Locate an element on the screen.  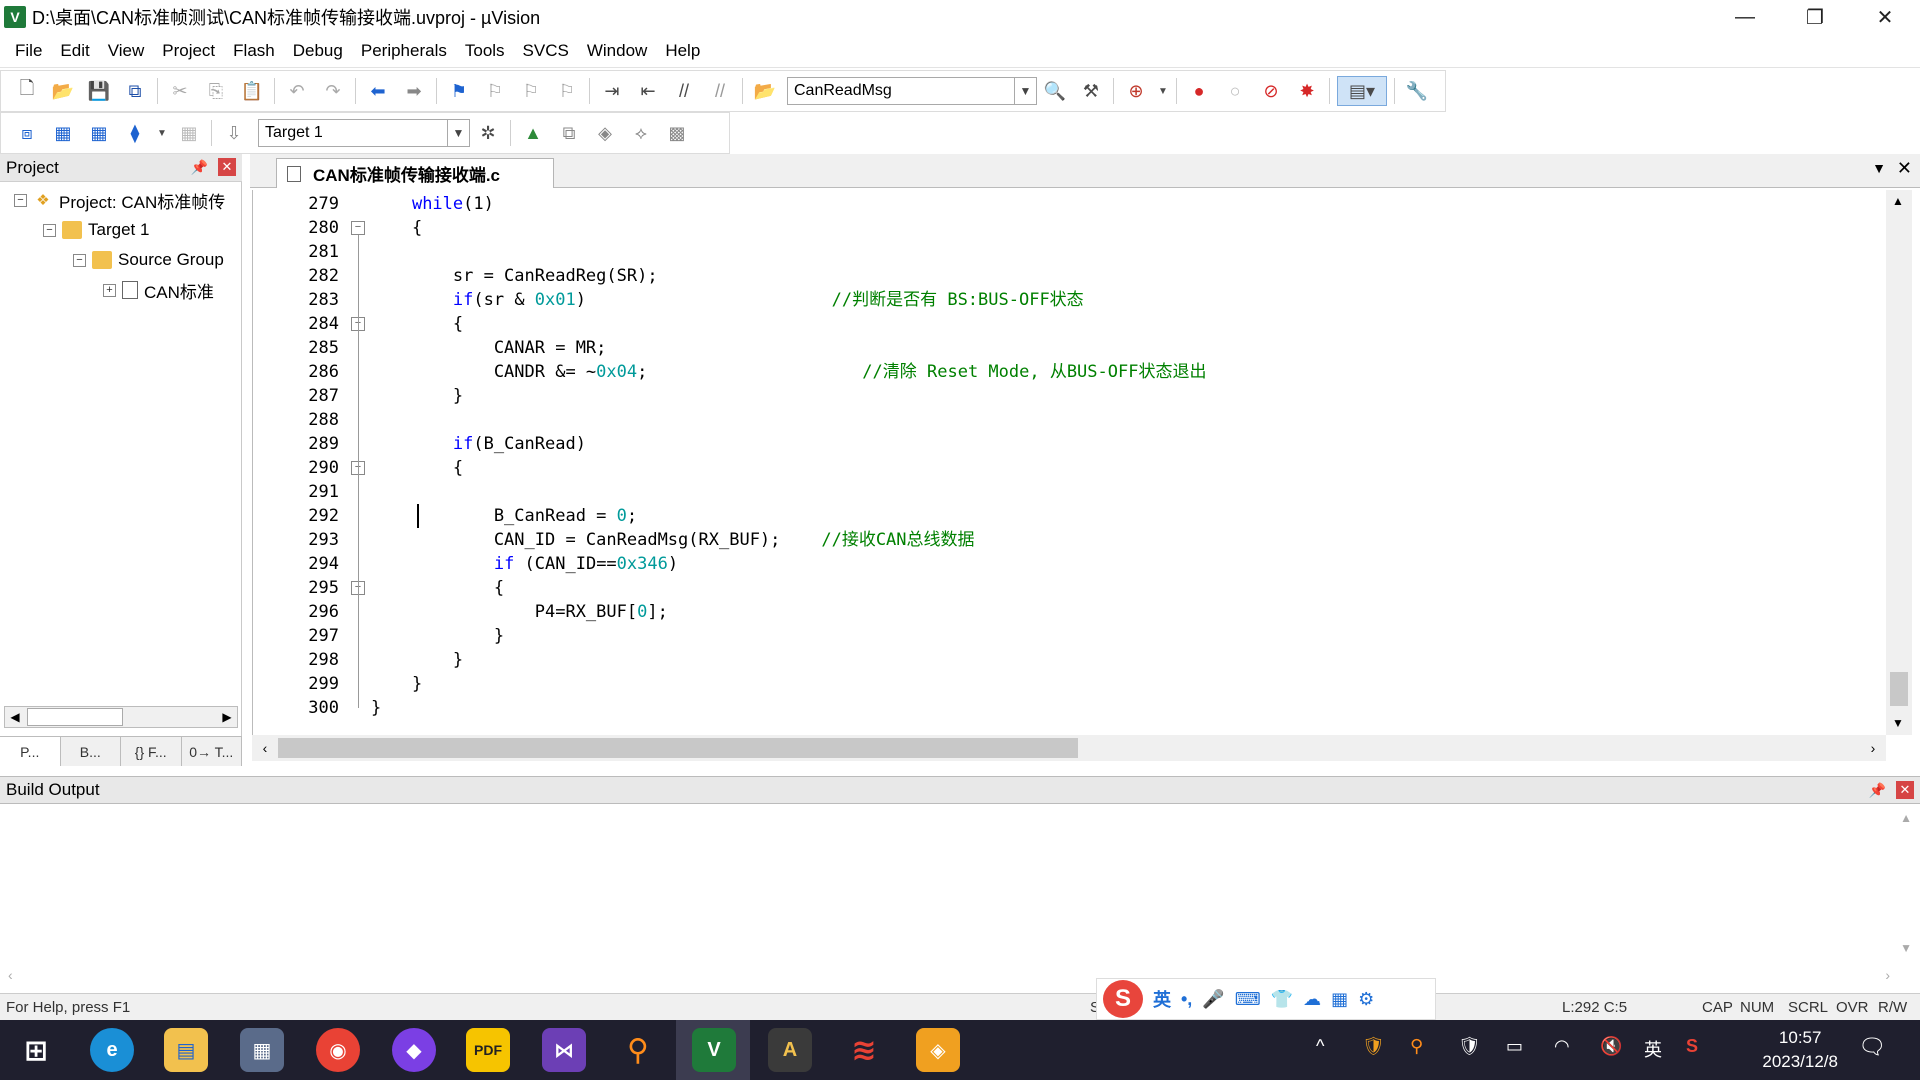
indent-icon: ⇥ is located at coordinates (612, 91).